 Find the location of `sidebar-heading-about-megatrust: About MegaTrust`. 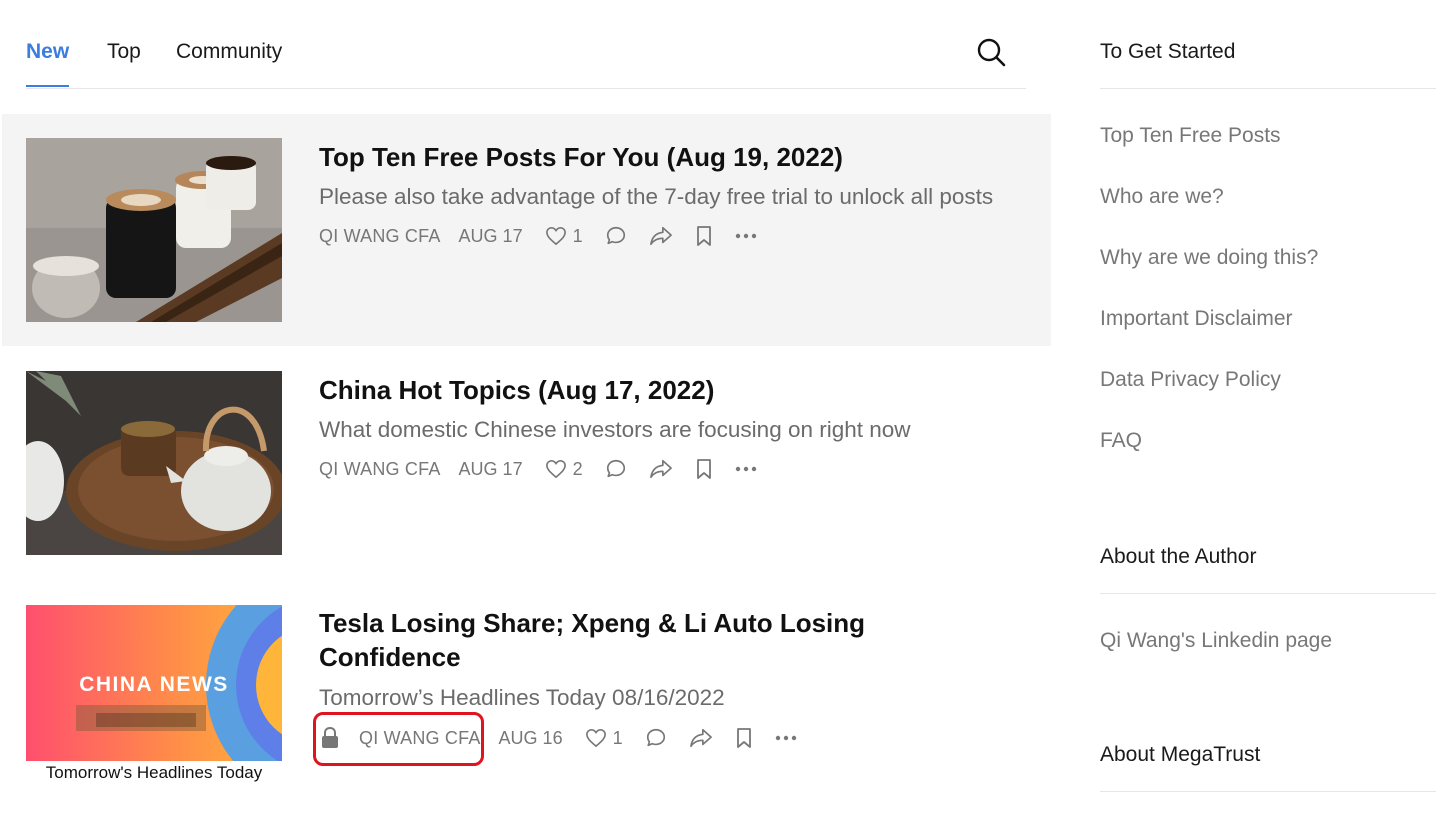

sidebar-heading-about-megatrust: About MegaTrust is located at coordinates (1180, 754).